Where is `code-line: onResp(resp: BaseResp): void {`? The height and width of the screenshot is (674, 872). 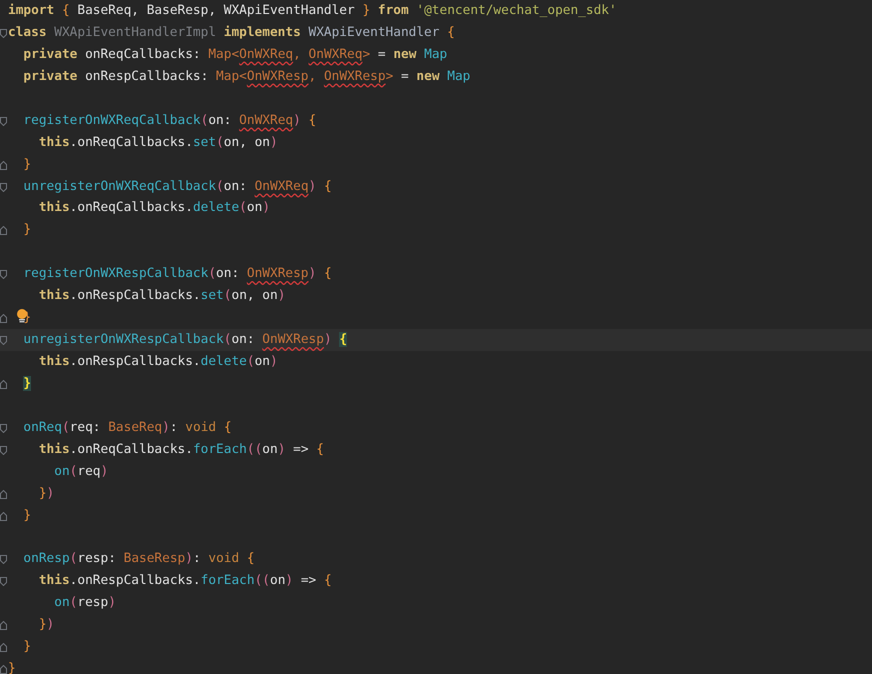 code-line: onResp(resp: BaseResp): void { is located at coordinates (139, 559).